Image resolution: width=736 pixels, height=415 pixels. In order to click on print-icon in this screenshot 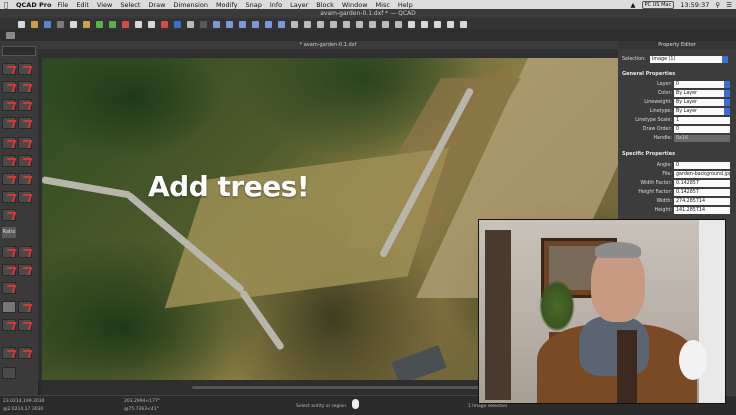, I will do `click(73, 24)`.